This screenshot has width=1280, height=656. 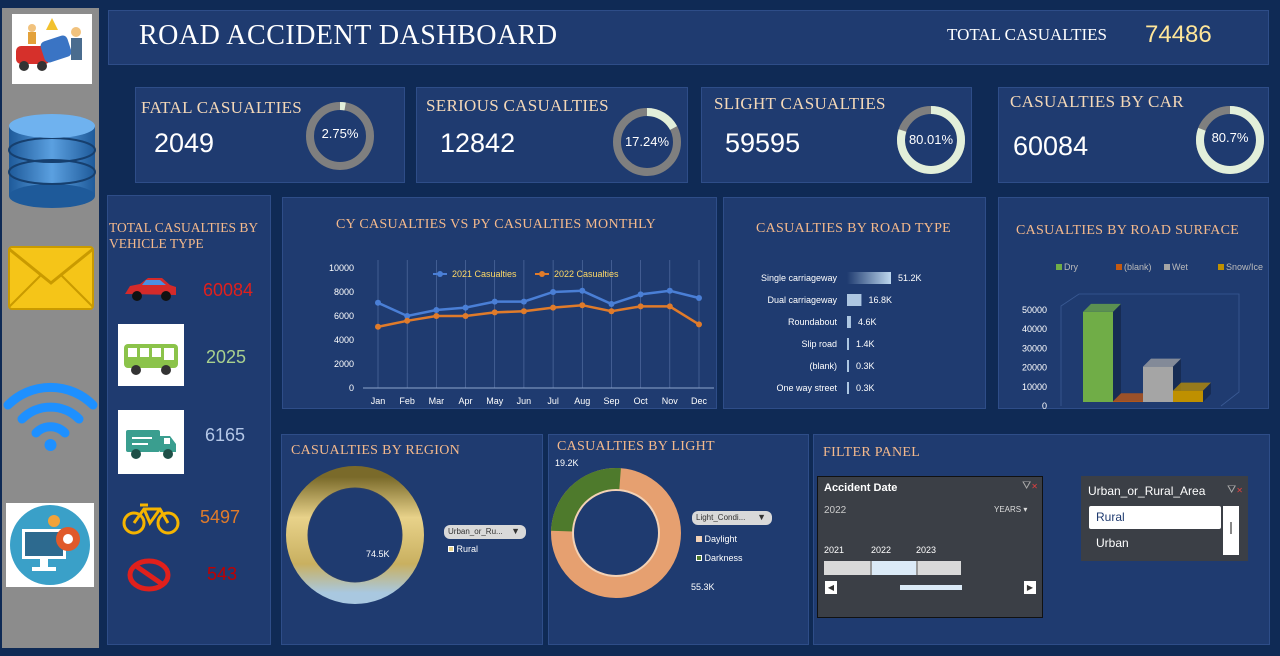 I want to click on total-casualties-value: 74486, so click(x=1178, y=34).